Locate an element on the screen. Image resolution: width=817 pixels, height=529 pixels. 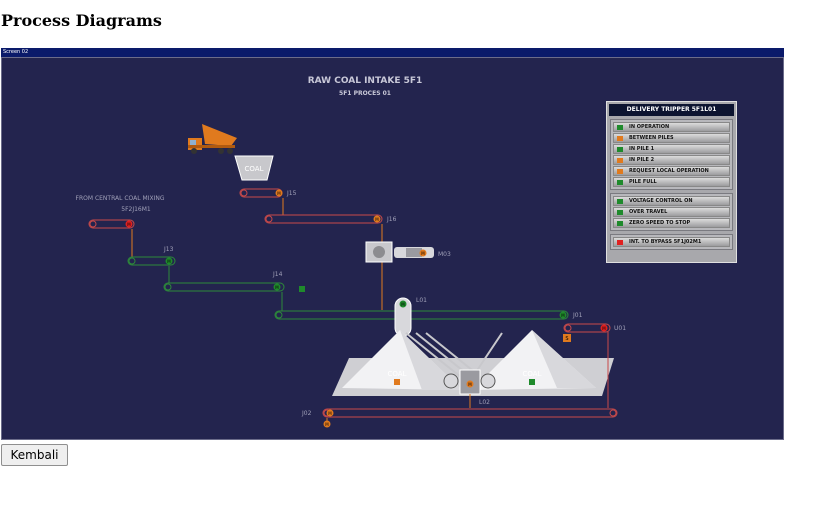
j15-label: J15 is located at coordinates (291, 193).